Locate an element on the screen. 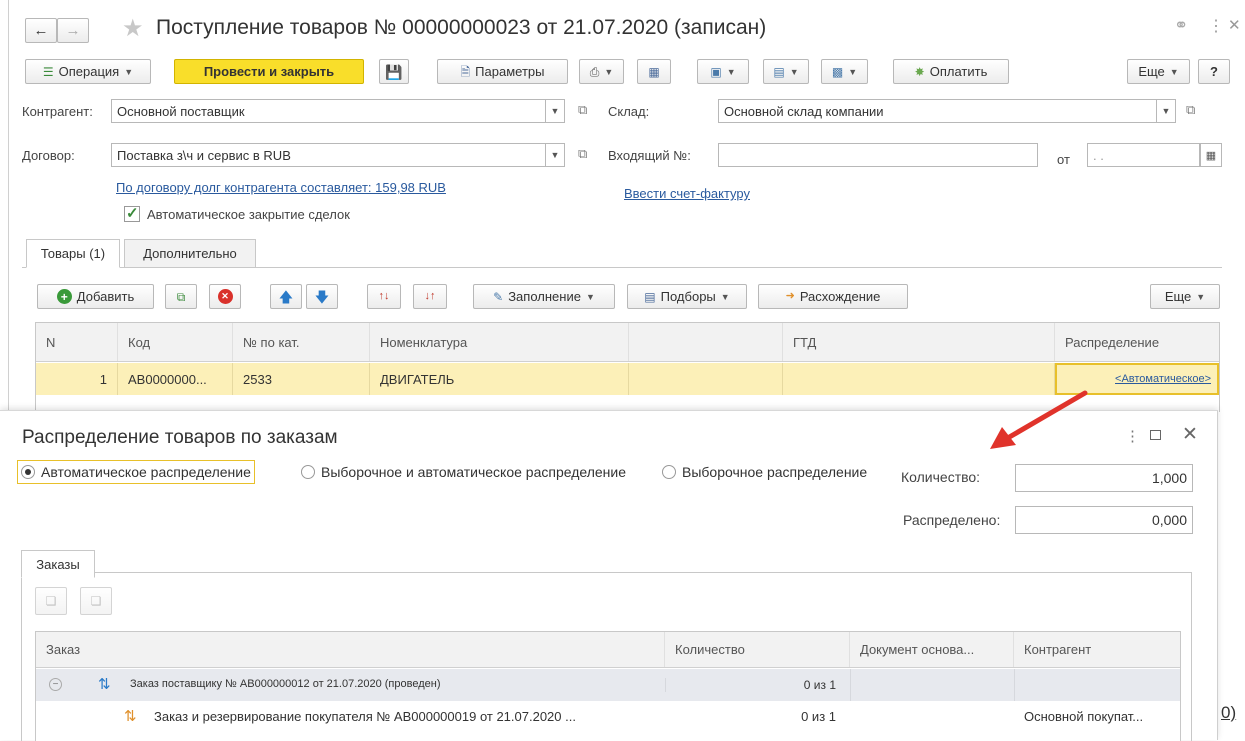  radio-unselected-icon is located at coordinates (669, 472).